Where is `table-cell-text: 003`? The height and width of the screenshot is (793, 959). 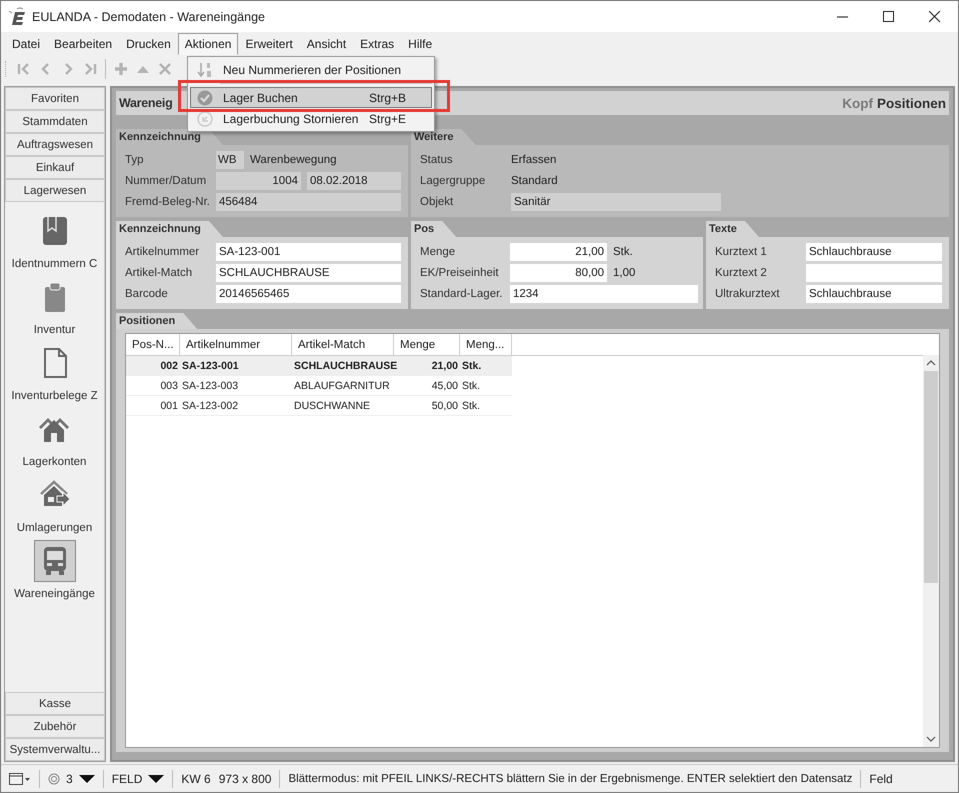
table-cell-text: 003 is located at coordinates (169, 386).